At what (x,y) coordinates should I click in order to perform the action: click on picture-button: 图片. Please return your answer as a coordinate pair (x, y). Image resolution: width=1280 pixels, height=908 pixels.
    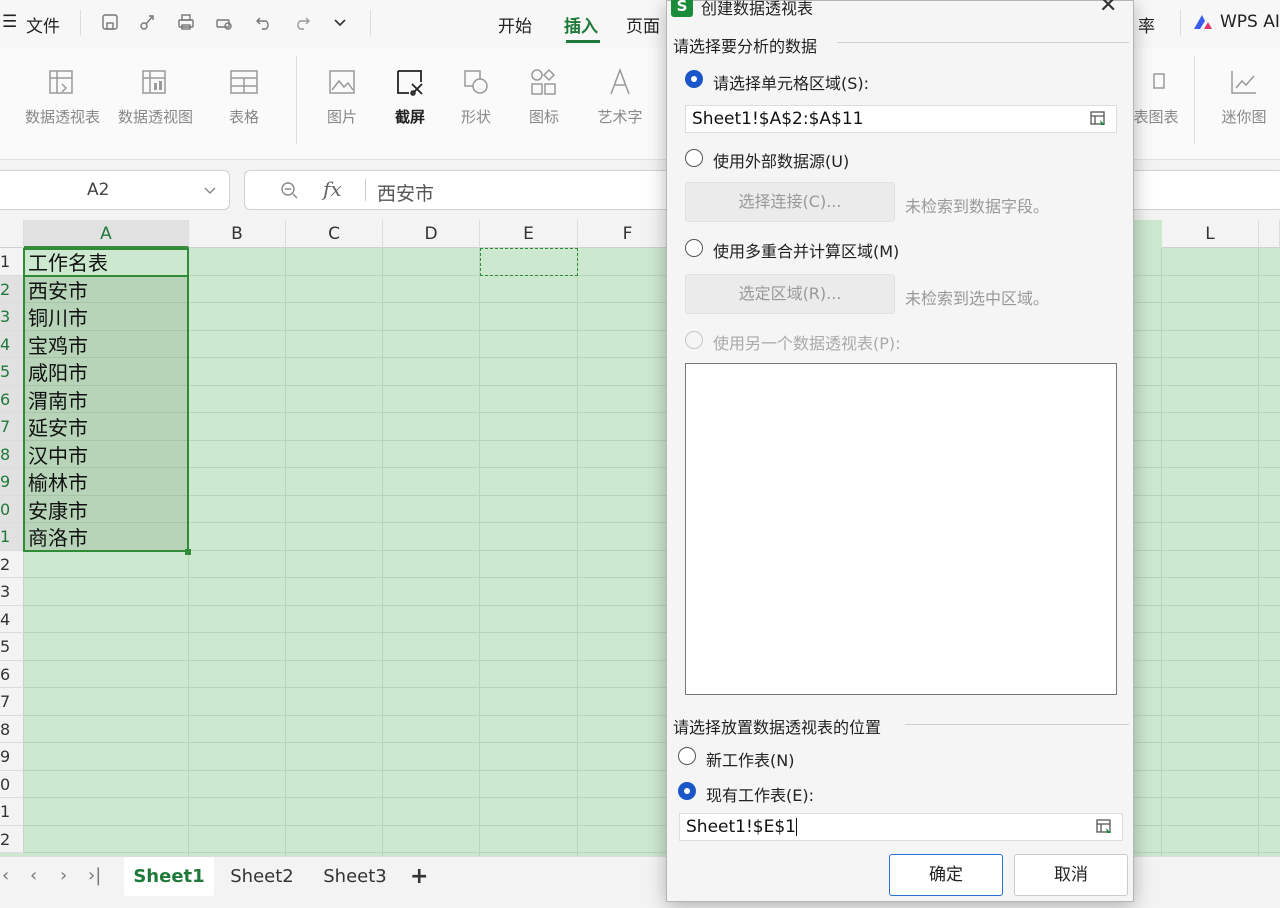
    Looking at the image, I should click on (342, 97).